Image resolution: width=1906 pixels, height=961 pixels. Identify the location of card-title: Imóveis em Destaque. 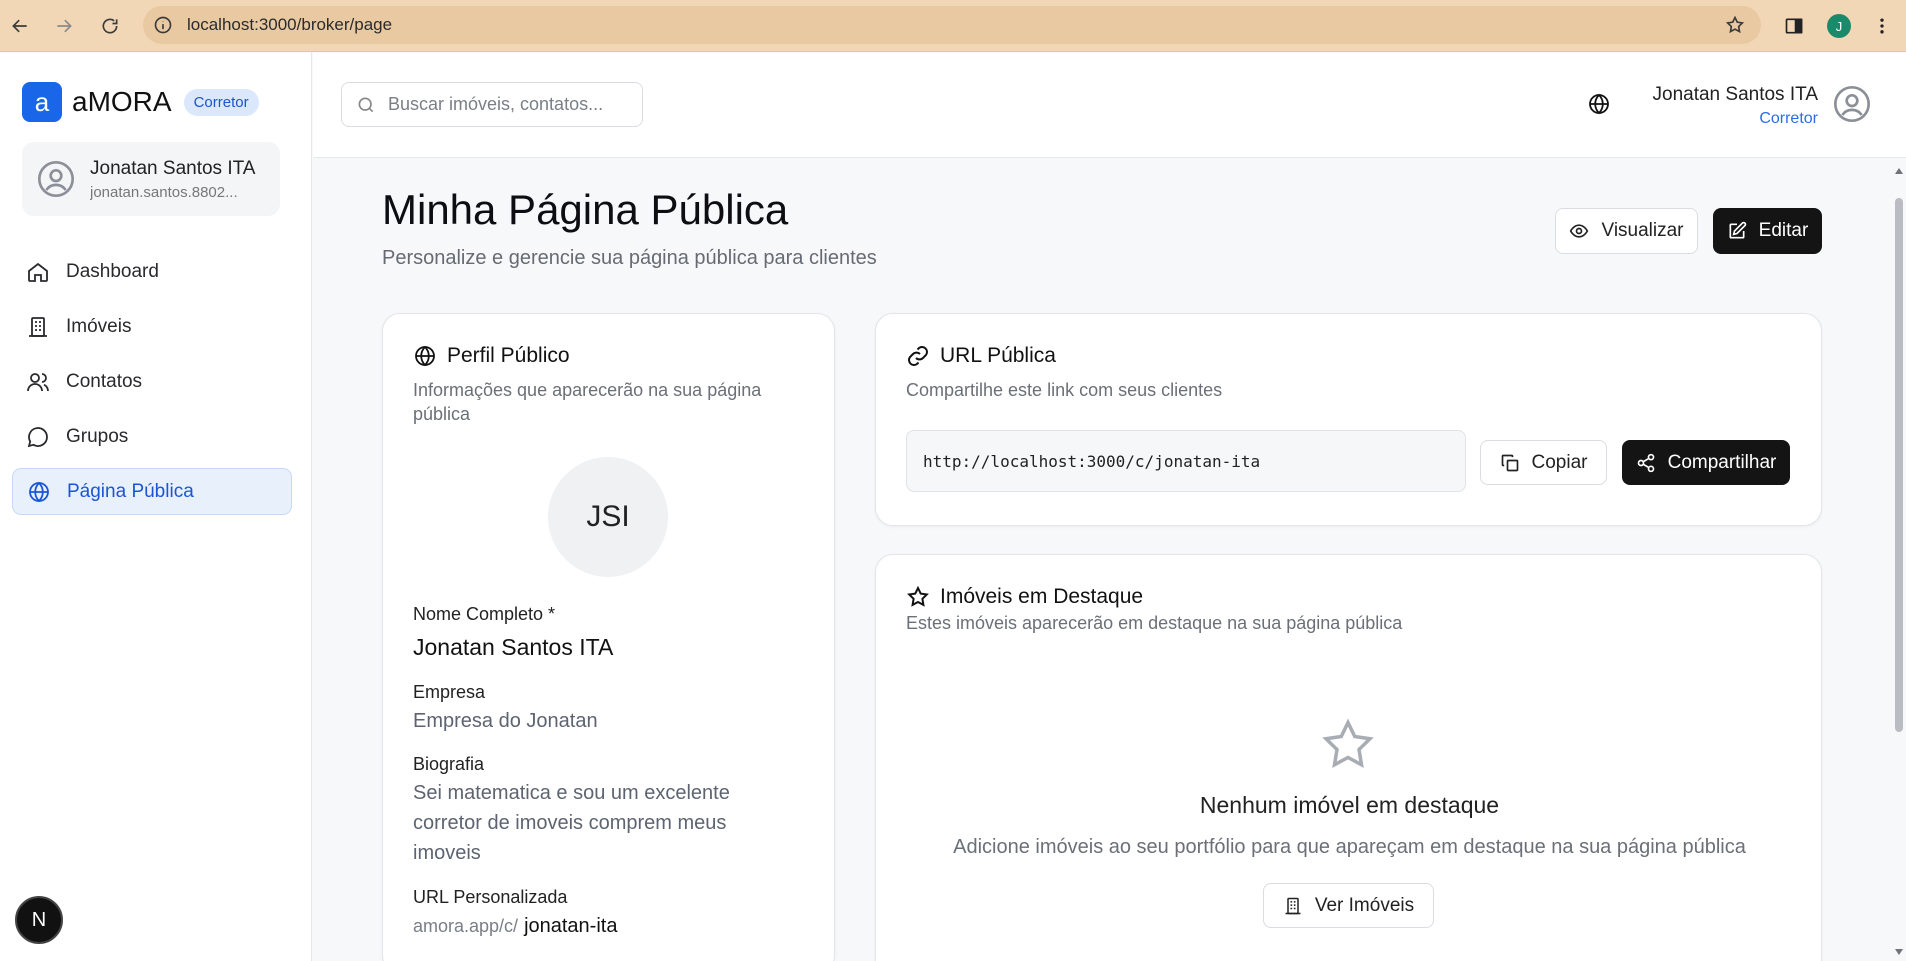
(1024, 597).